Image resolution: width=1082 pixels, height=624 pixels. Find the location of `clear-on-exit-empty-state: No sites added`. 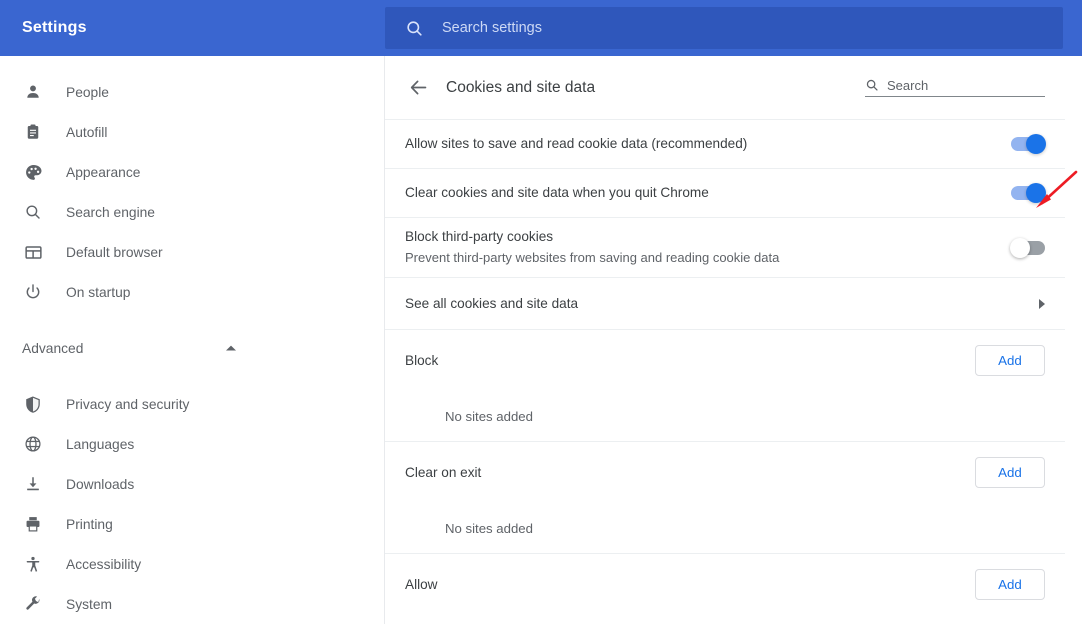

clear-on-exit-empty-state: No sites added is located at coordinates (489, 528).